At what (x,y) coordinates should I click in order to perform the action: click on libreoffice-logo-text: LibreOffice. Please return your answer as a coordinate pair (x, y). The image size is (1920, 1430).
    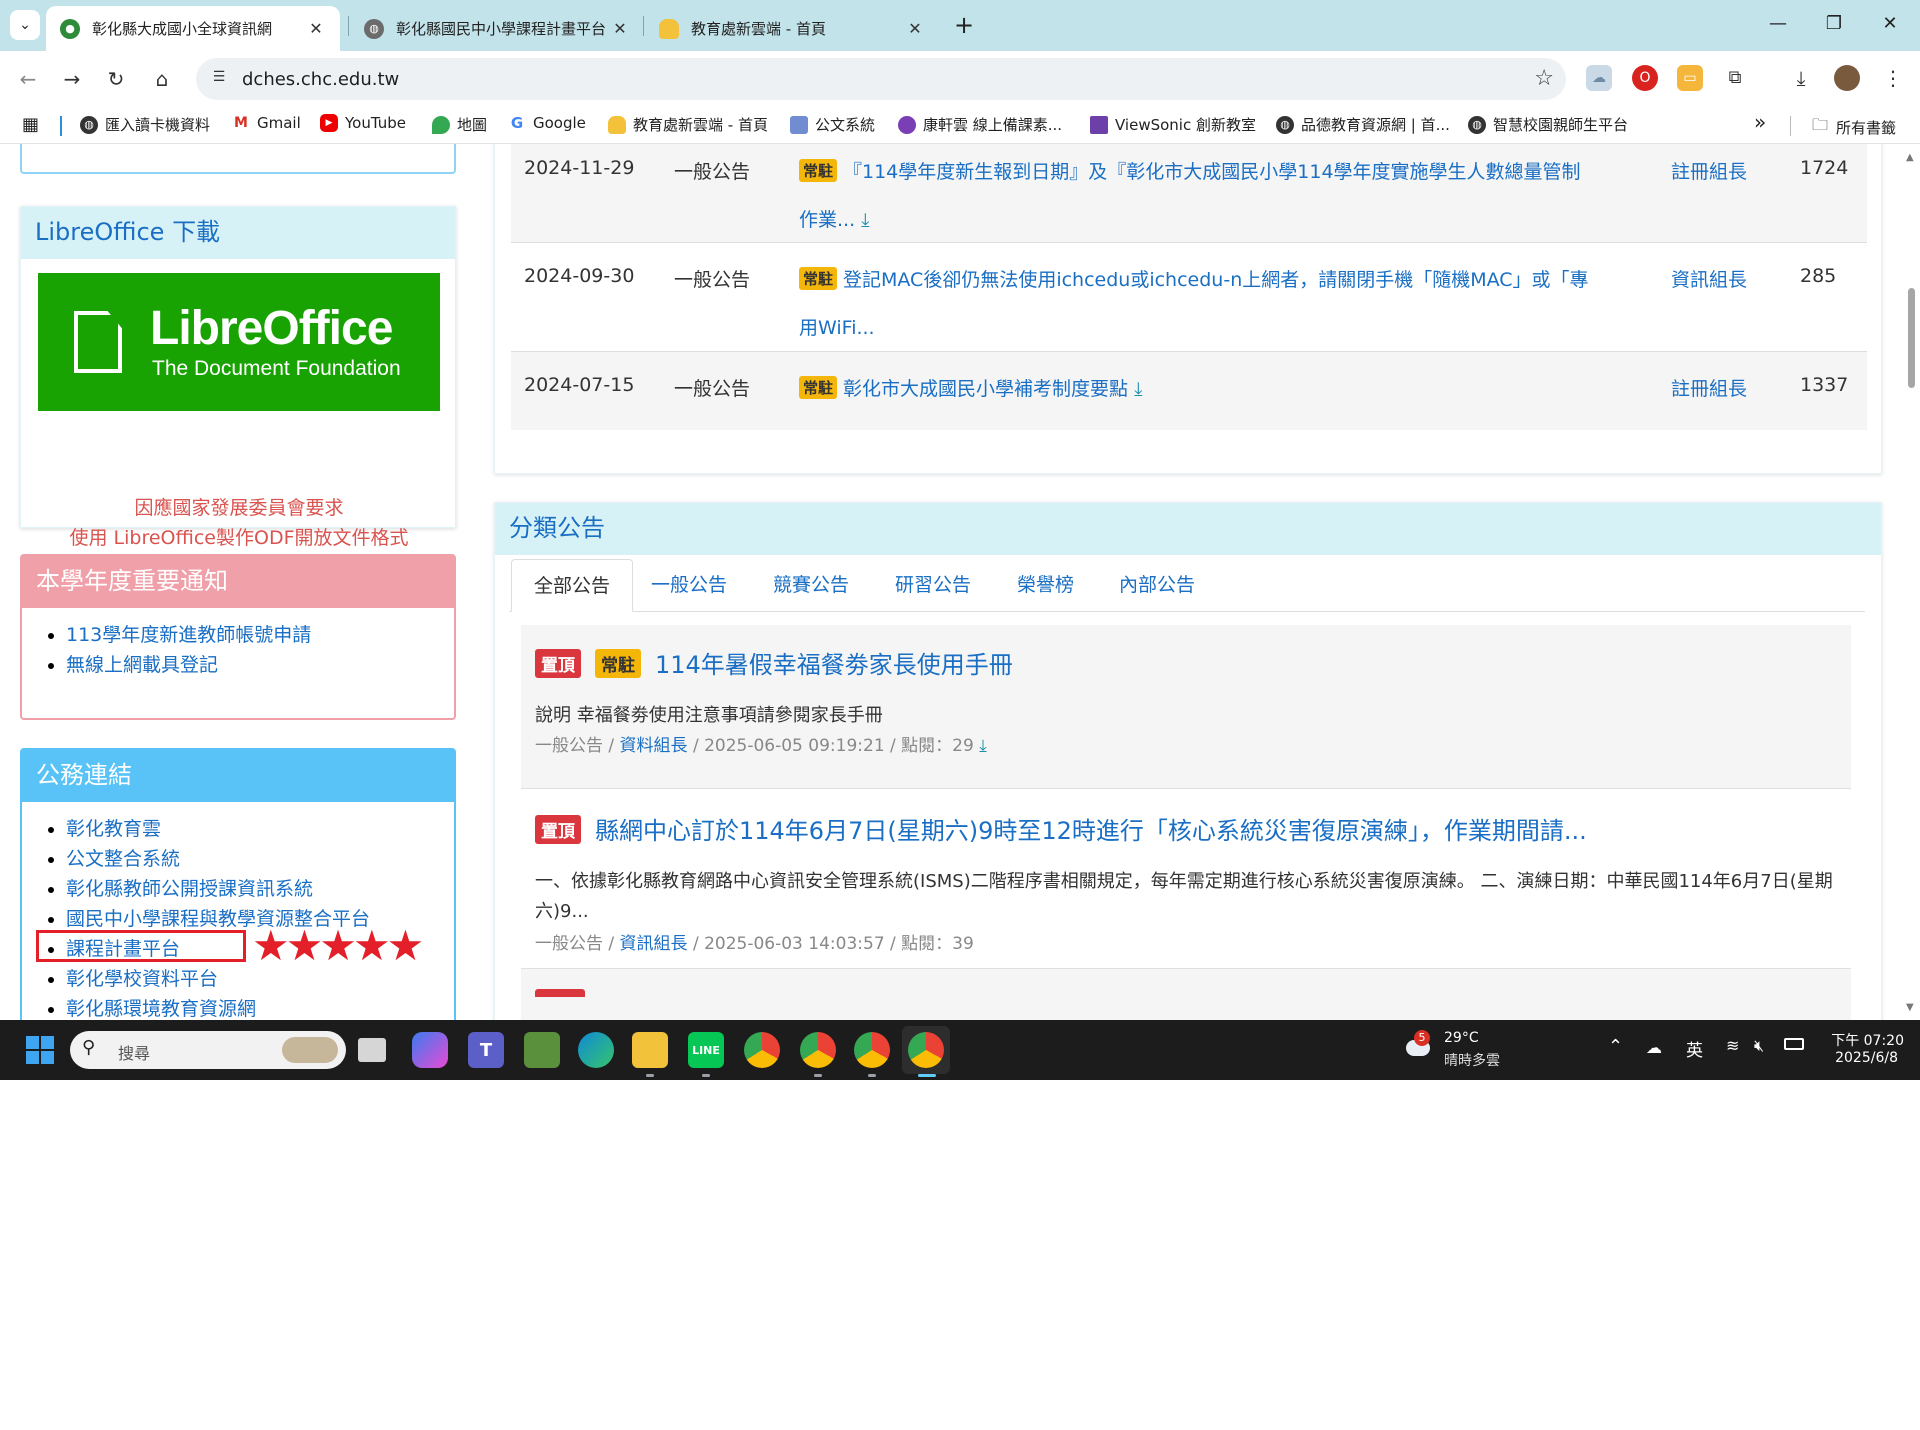
    Looking at the image, I should click on (271, 328).